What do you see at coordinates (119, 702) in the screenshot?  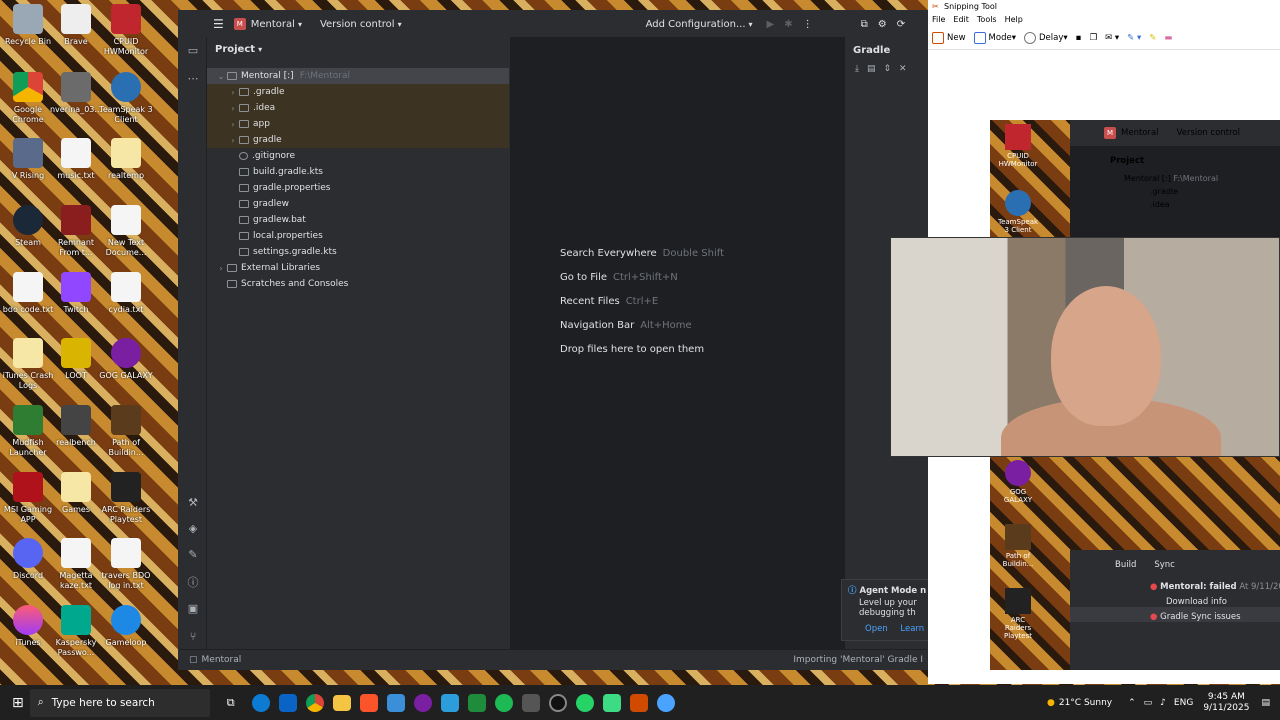 I see `taskbar-search: ⌕ Type here to search` at bounding box center [119, 702].